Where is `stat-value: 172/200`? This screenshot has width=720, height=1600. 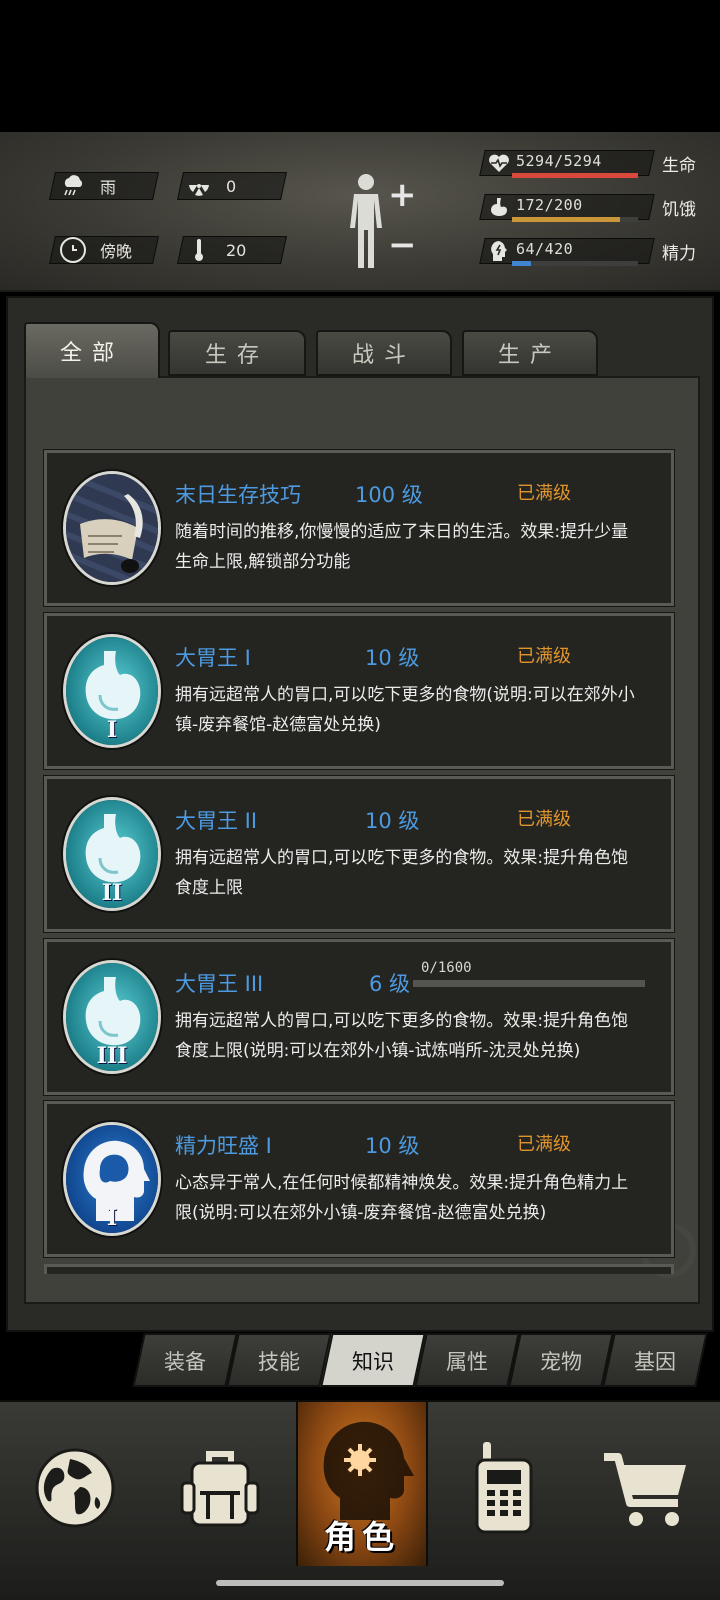 stat-value: 172/200 is located at coordinates (549, 205).